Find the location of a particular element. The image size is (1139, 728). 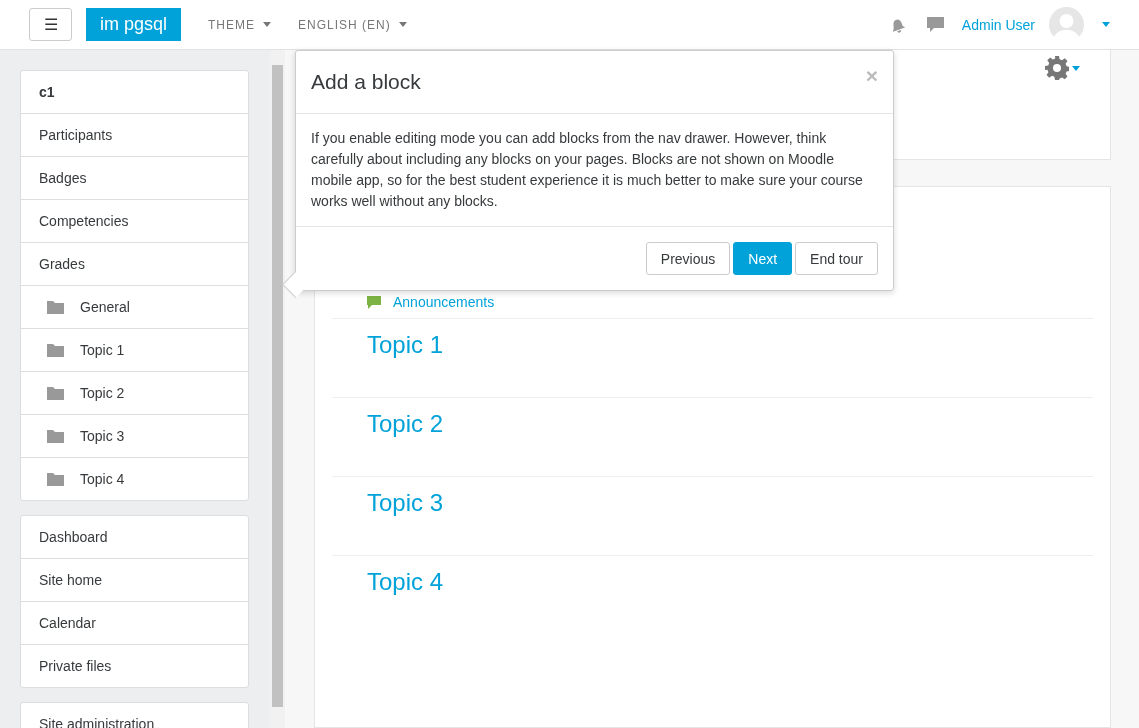

section-item: Topic 4 is located at coordinates (135, 478).